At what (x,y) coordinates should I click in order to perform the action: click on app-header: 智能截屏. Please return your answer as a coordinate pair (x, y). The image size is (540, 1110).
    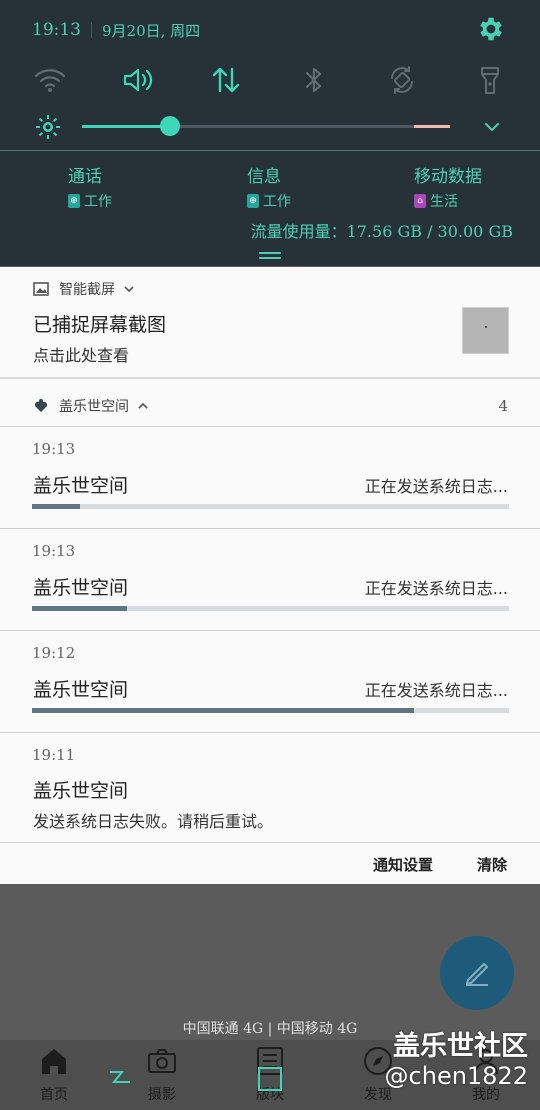
    Looking at the image, I should click on (84, 289).